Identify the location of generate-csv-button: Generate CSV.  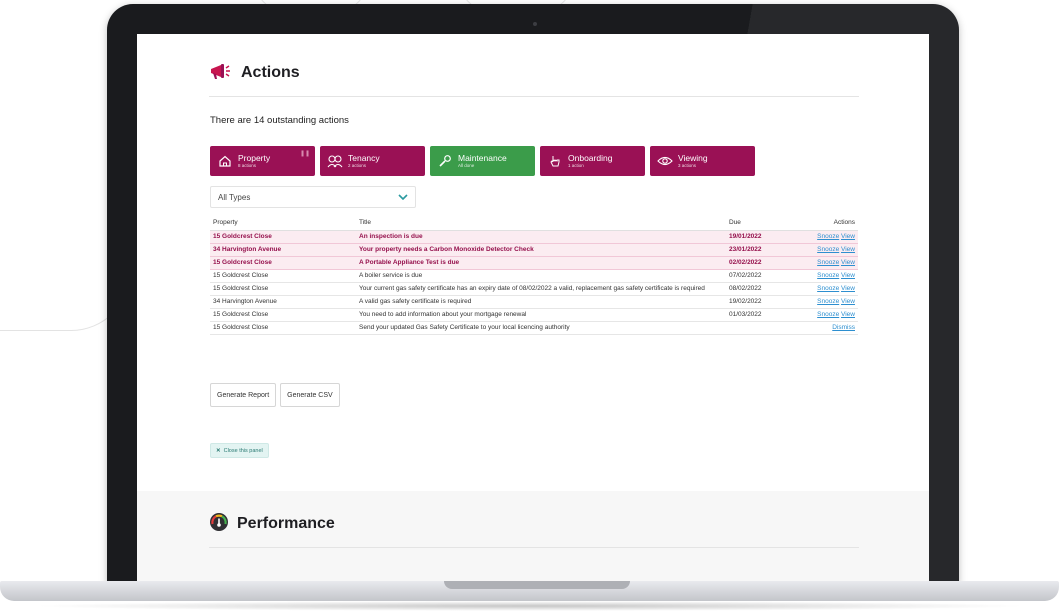
(310, 395).